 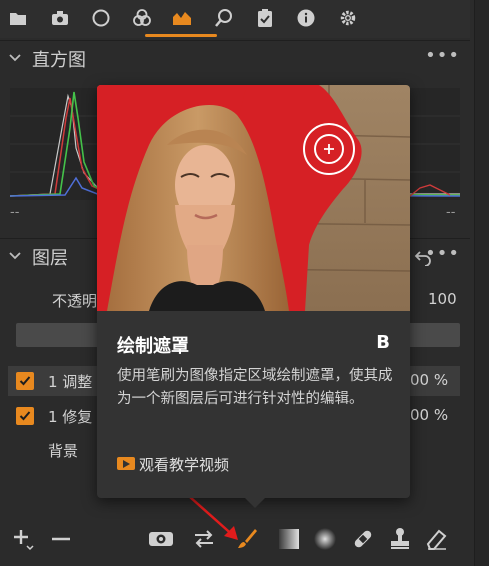 What do you see at coordinates (61, 539) in the screenshot?
I see `remove-layer-icon` at bounding box center [61, 539].